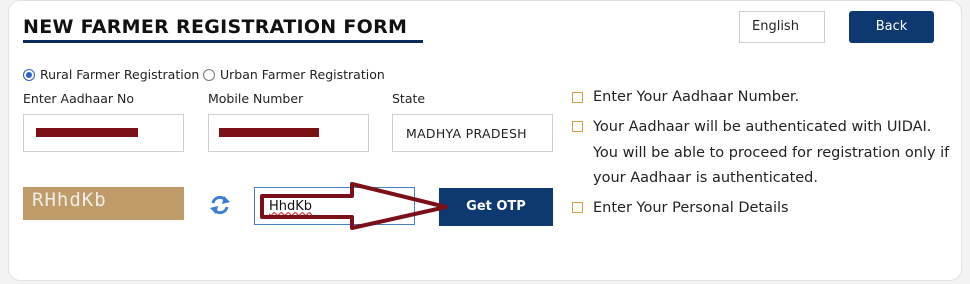 The image size is (970, 284). Describe the element at coordinates (782, 27) in the screenshot. I see `language-select: English` at that location.